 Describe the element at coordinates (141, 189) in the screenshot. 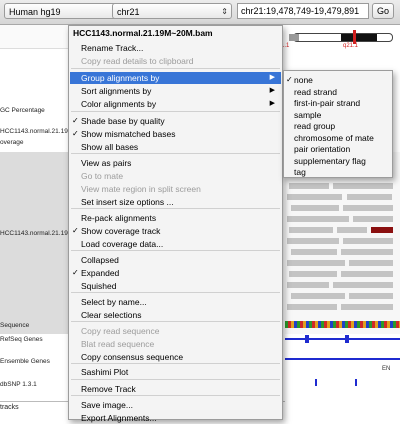

I see `menu-item-label: View mate region in split screen` at that location.